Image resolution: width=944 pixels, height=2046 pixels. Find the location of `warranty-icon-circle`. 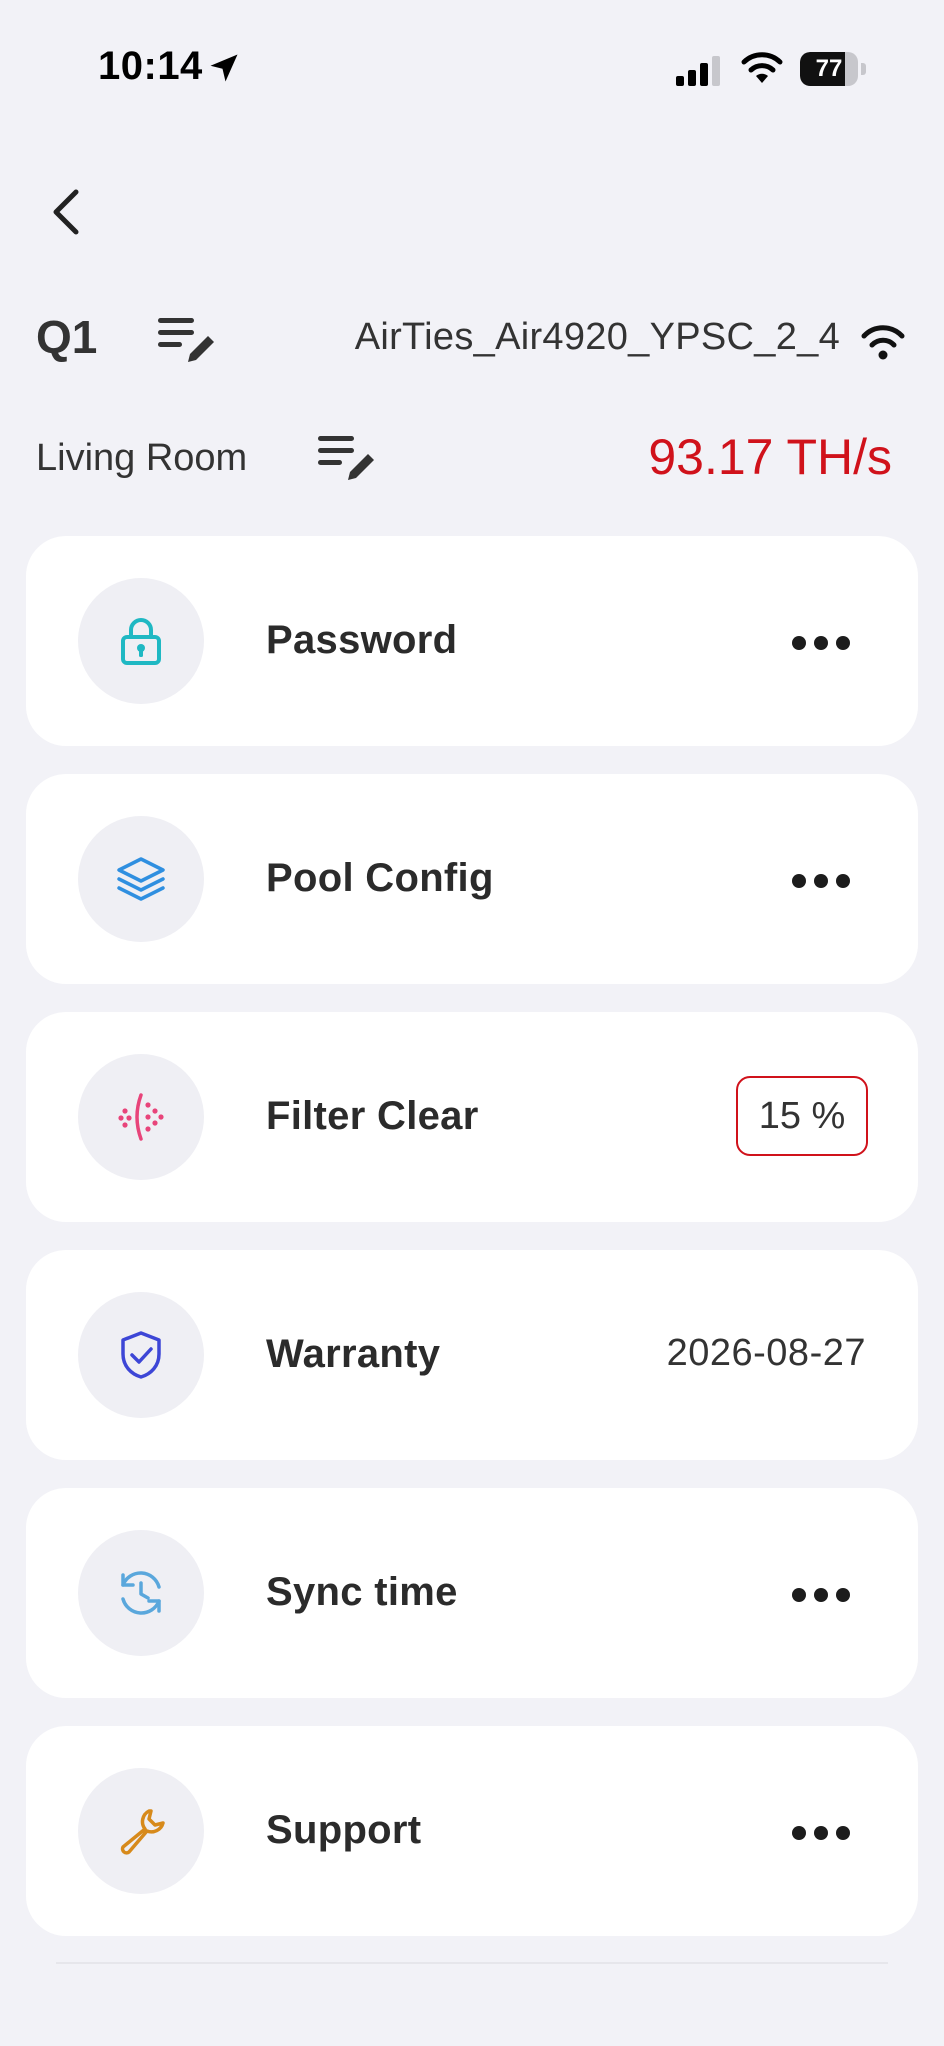

warranty-icon-circle is located at coordinates (141, 1355).